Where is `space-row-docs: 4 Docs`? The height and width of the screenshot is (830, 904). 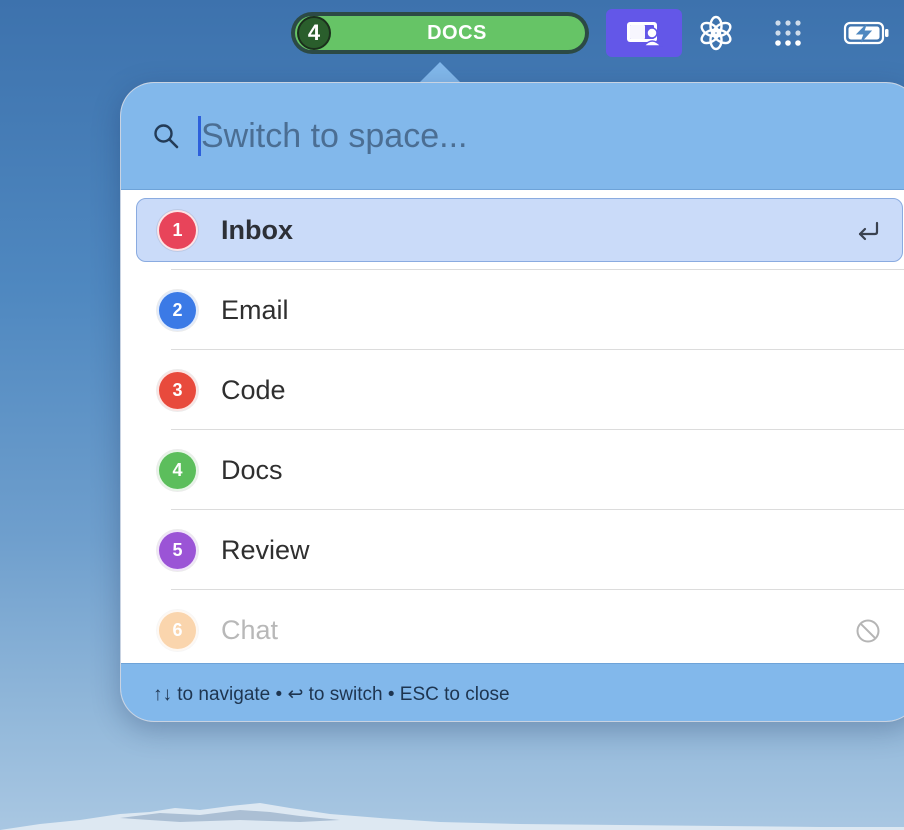 space-row-docs: 4 Docs is located at coordinates (512, 470).